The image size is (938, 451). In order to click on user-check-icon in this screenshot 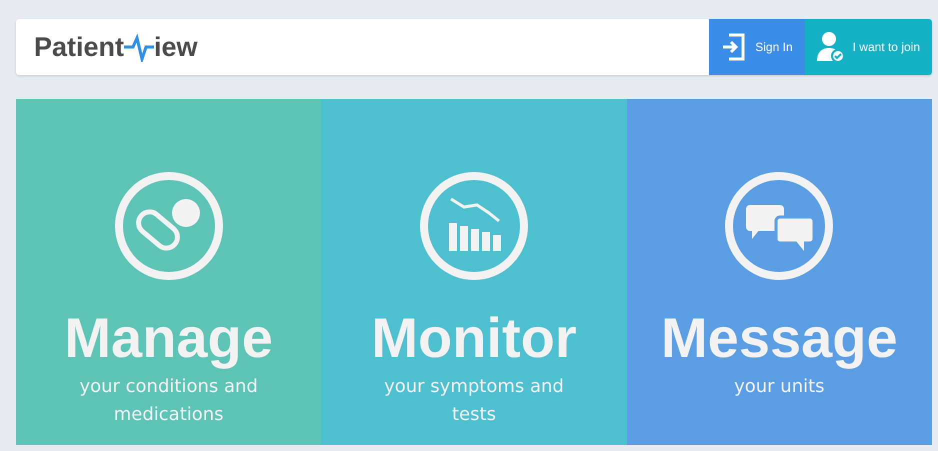, I will do `click(830, 47)`.